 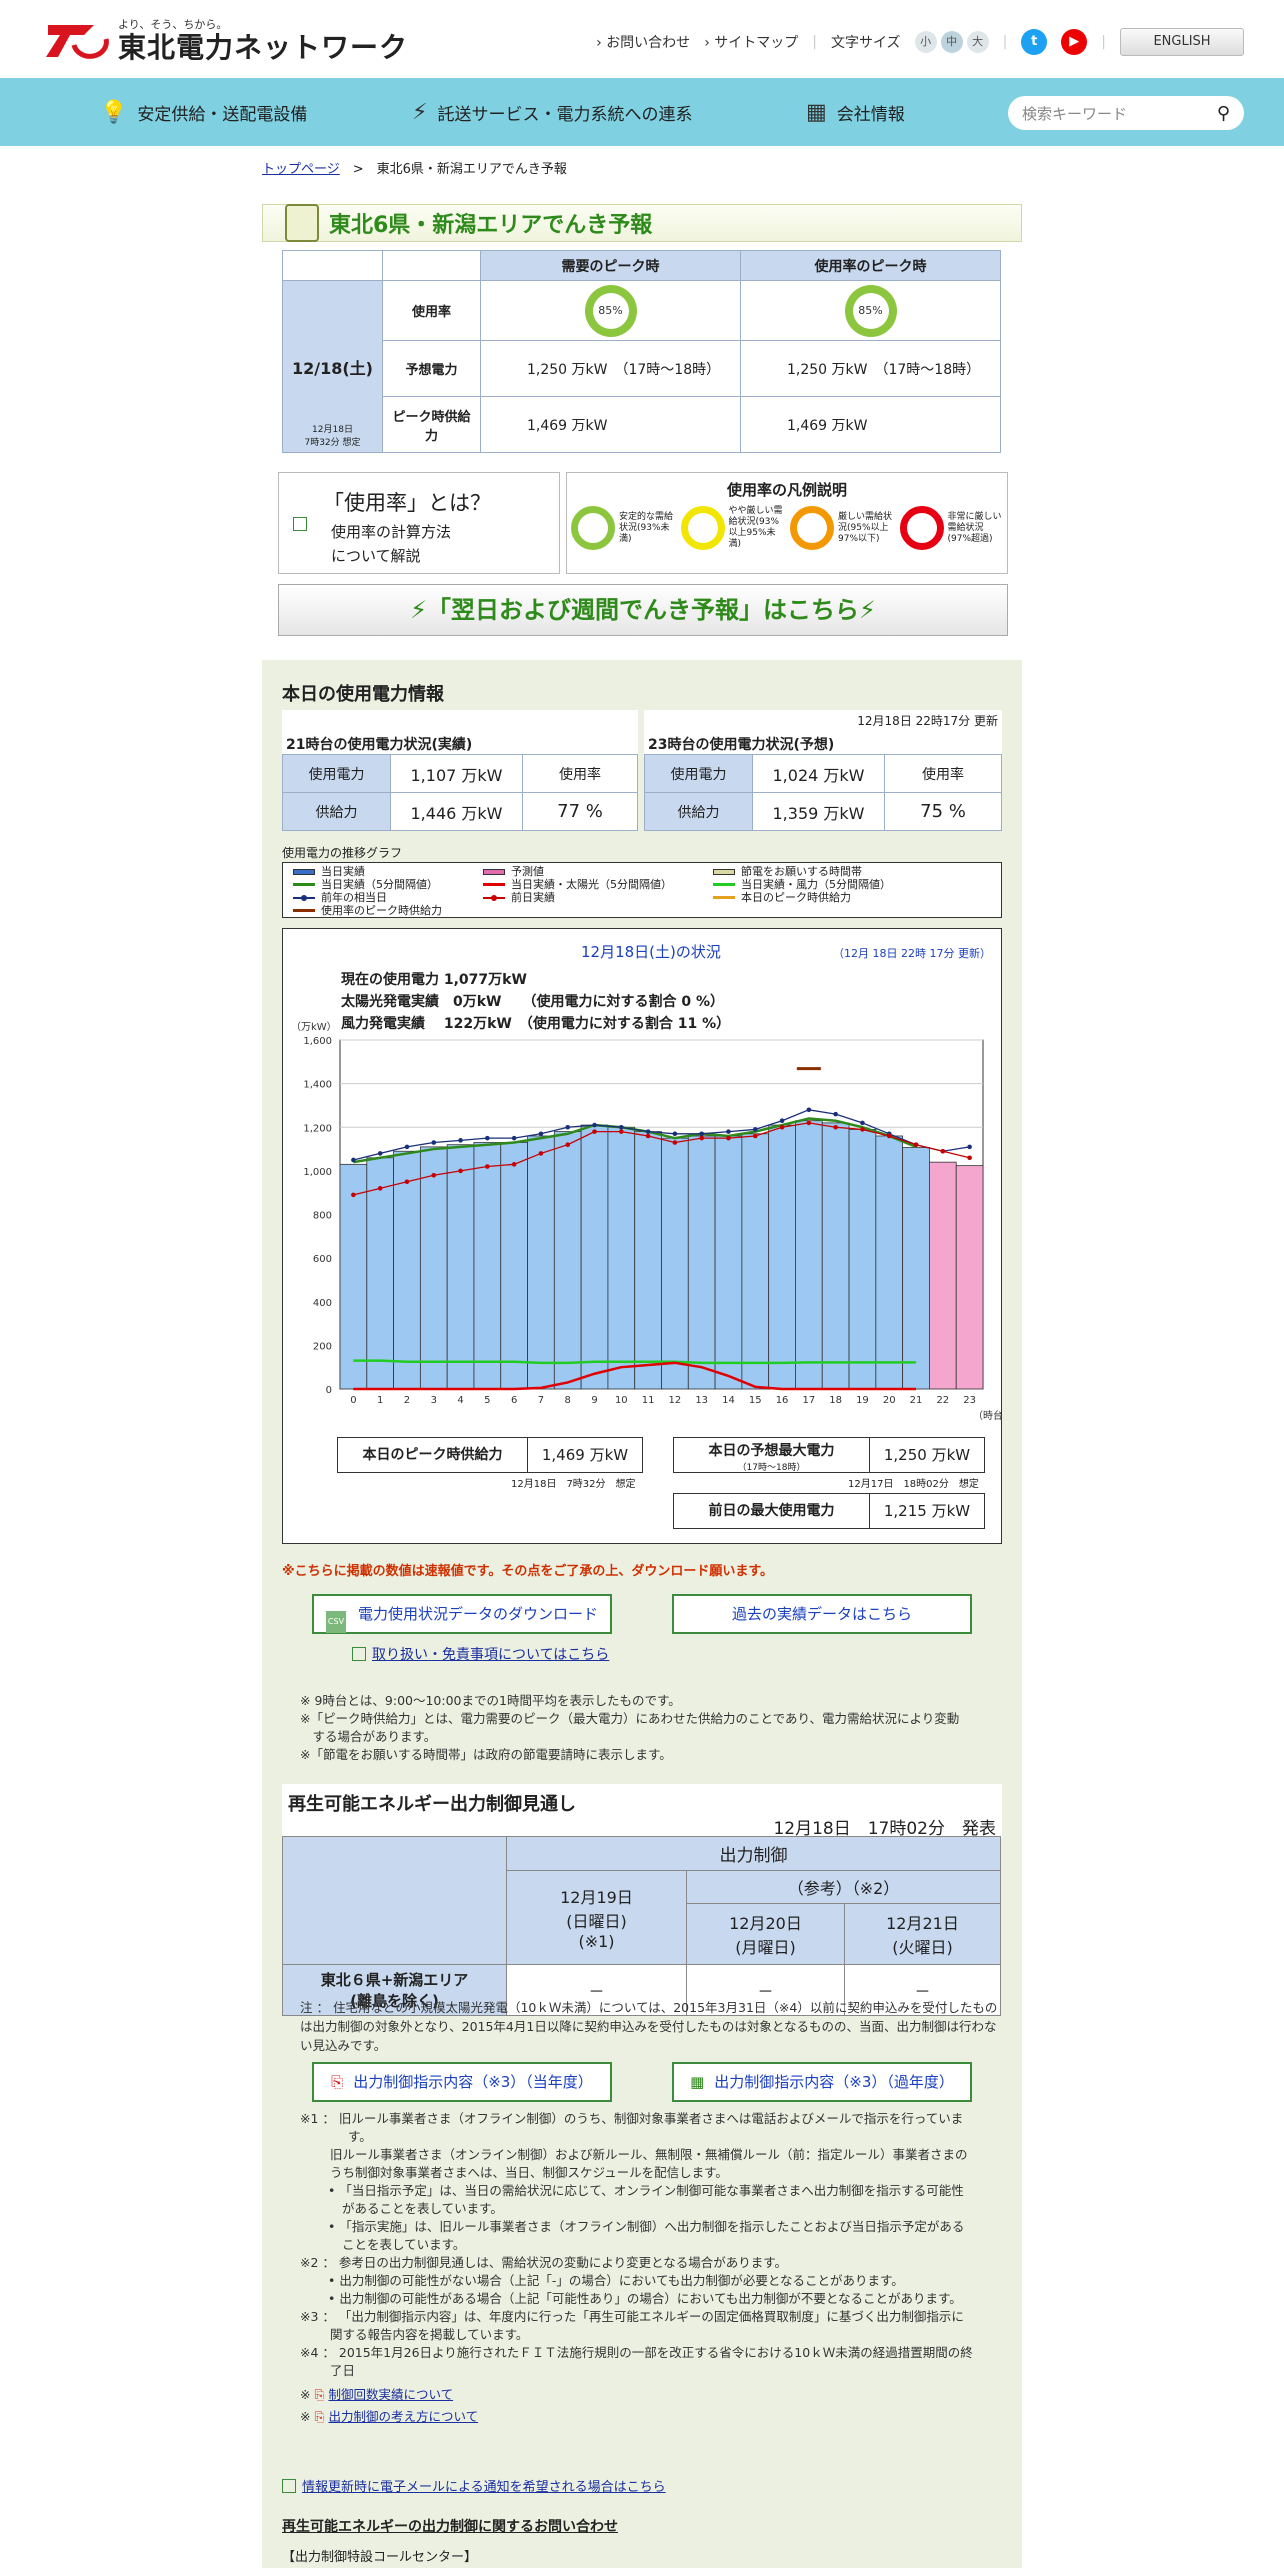 What do you see at coordinates (889, 1400) in the screenshot?
I see `x-tick-label: 20` at bounding box center [889, 1400].